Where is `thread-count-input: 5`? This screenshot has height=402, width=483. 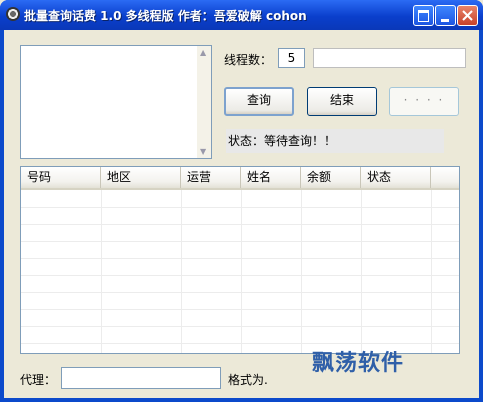
thread-count-input: 5 is located at coordinates (291, 58).